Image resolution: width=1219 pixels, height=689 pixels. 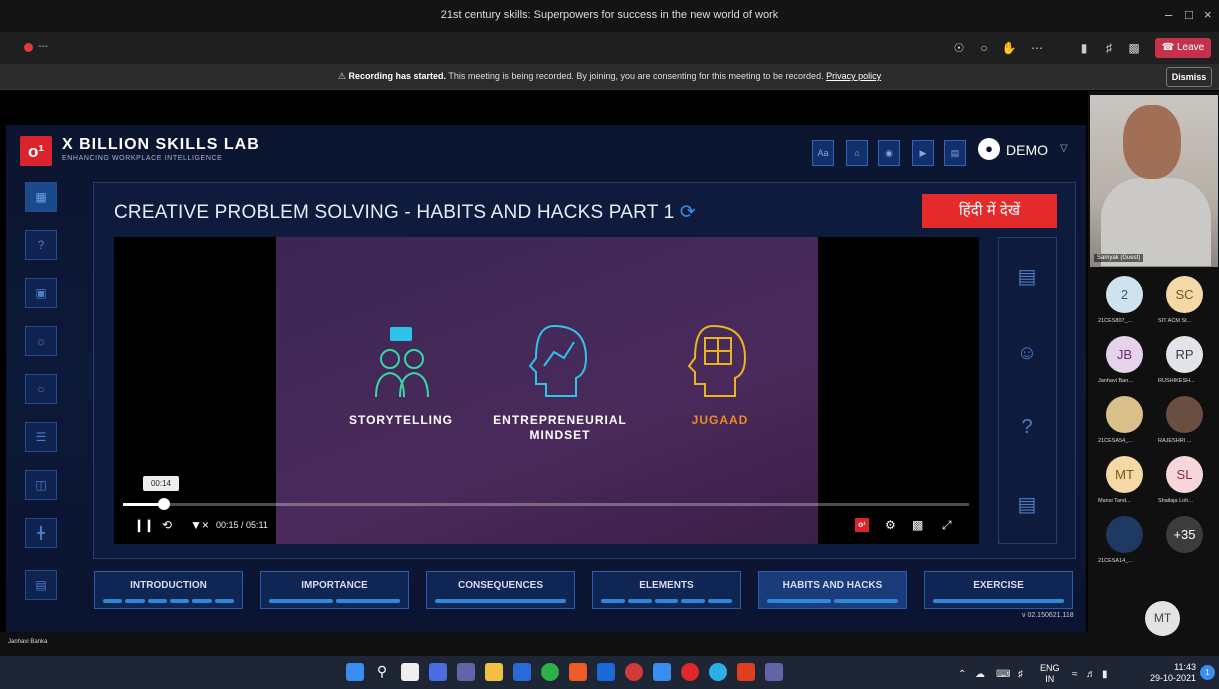 What do you see at coordinates (494, 672) in the screenshot?
I see `file-explorer-icon` at bounding box center [494, 672].